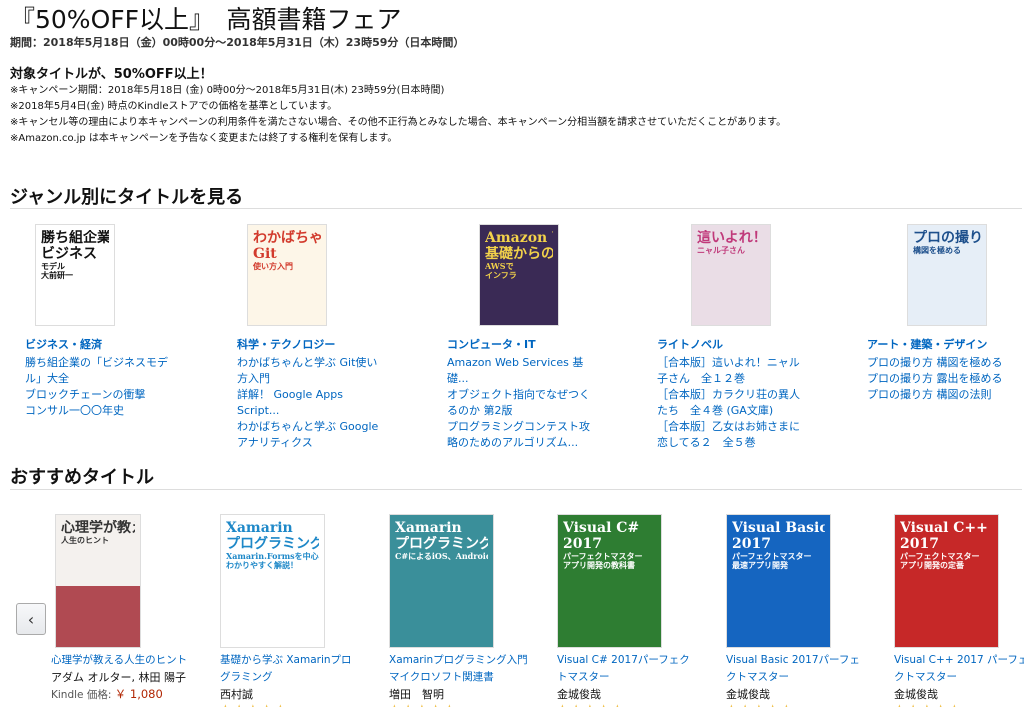 This screenshot has height=707, width=1024. I want to click on genre-title-link: 詳解！ Google Apps, so click(307, 395).